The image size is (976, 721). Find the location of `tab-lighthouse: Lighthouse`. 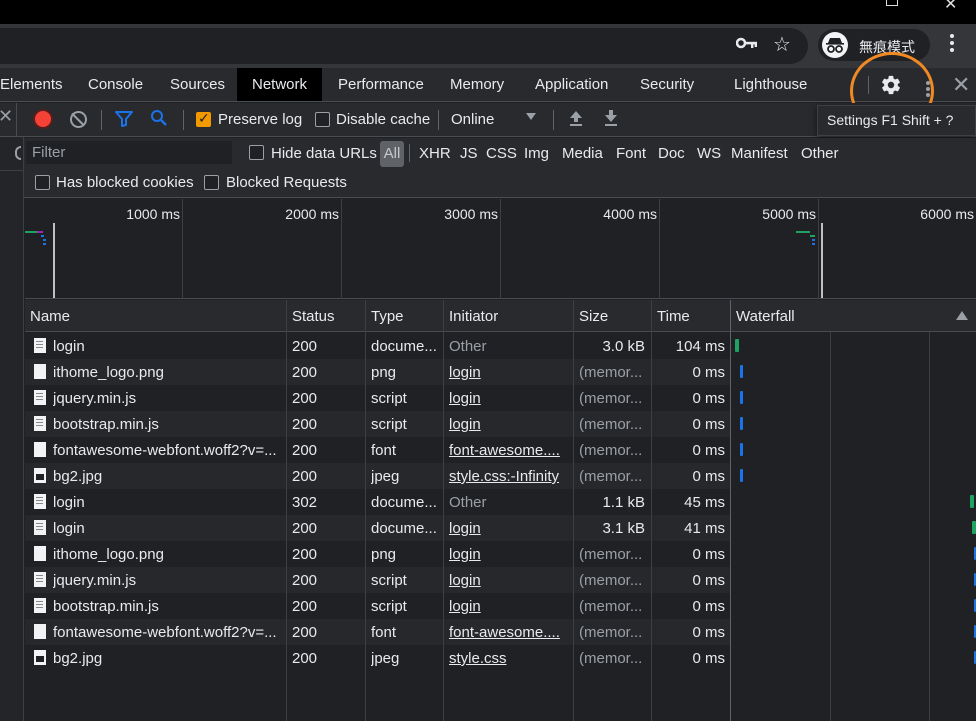

tab-lighthouse: Lighthouse is located at coordinates (770, 84).